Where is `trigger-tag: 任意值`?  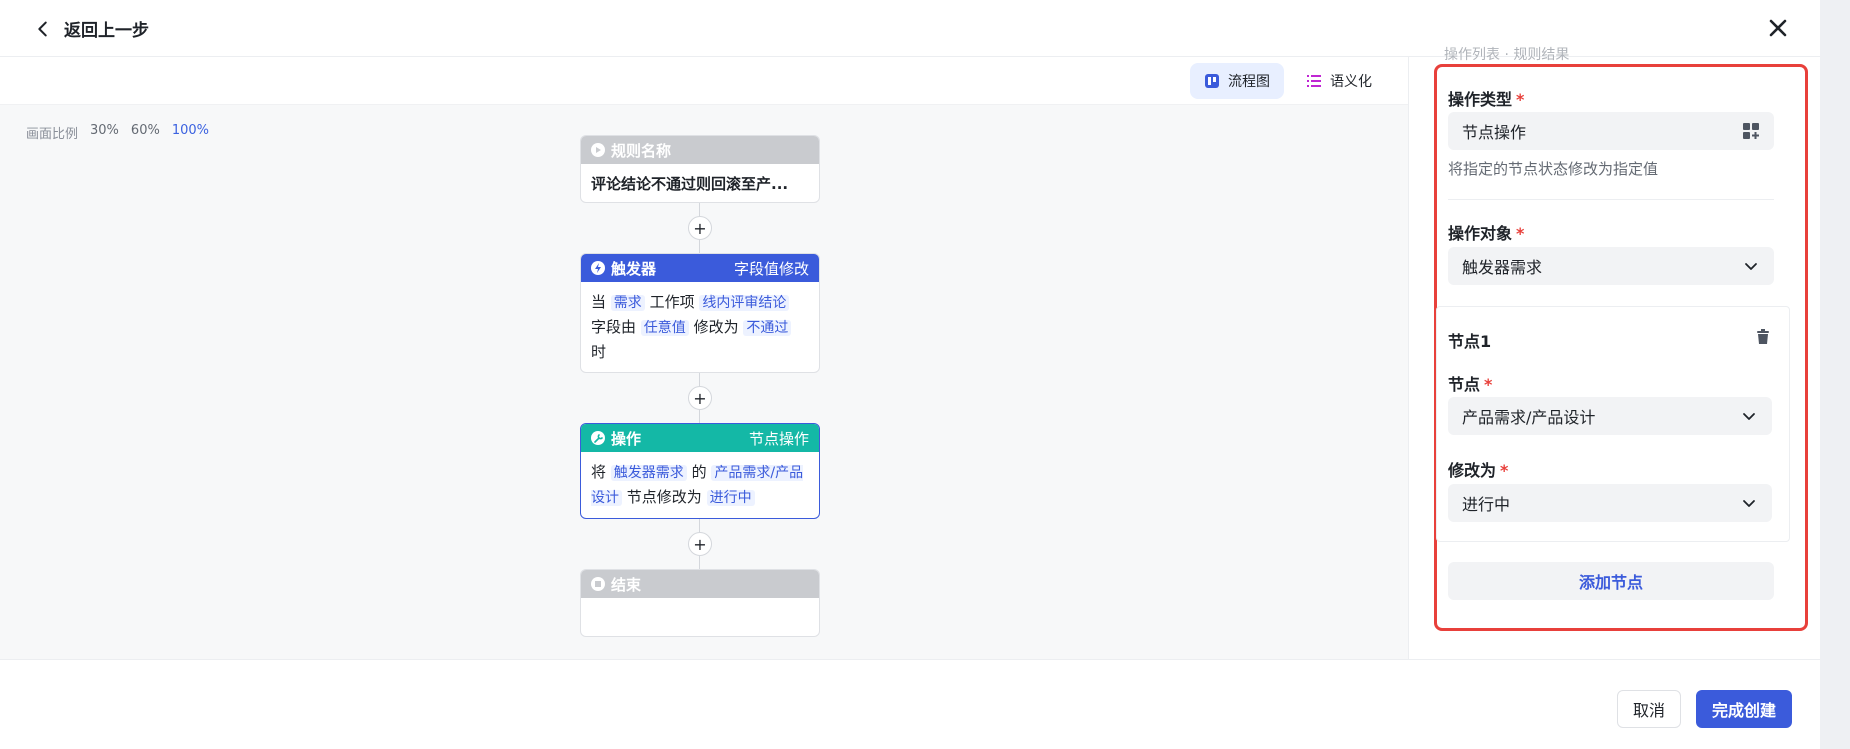
trigger-tag: 任意值 is located at coordinates (664, 328).